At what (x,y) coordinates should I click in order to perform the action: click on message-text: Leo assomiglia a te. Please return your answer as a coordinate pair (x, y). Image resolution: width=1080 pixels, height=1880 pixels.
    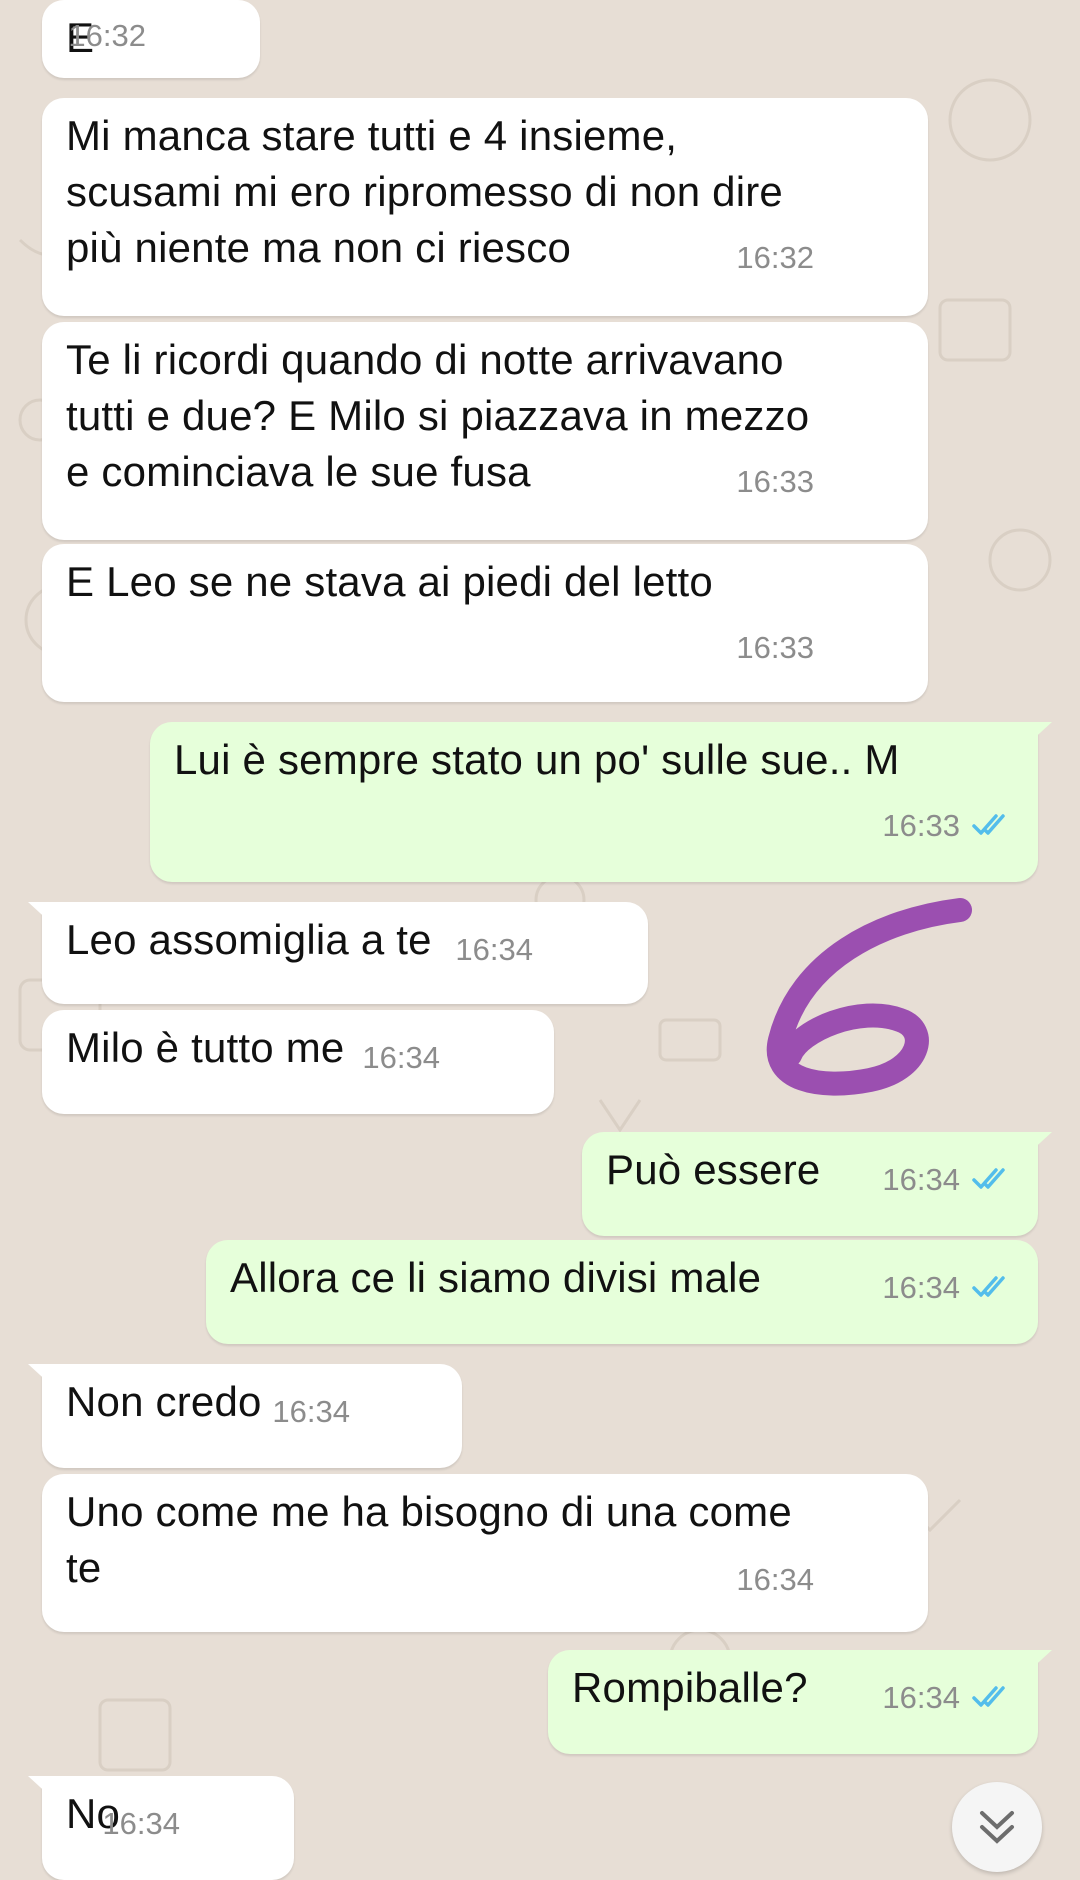
    Looking at the image, I should click on (249, 939).